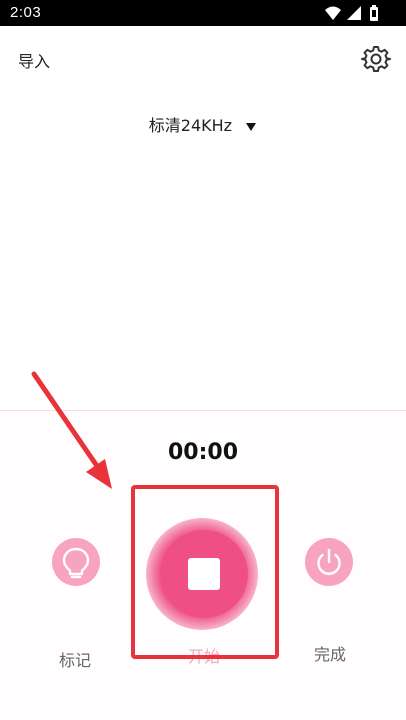  I want to click on bulb-icon, so click(76, 563).